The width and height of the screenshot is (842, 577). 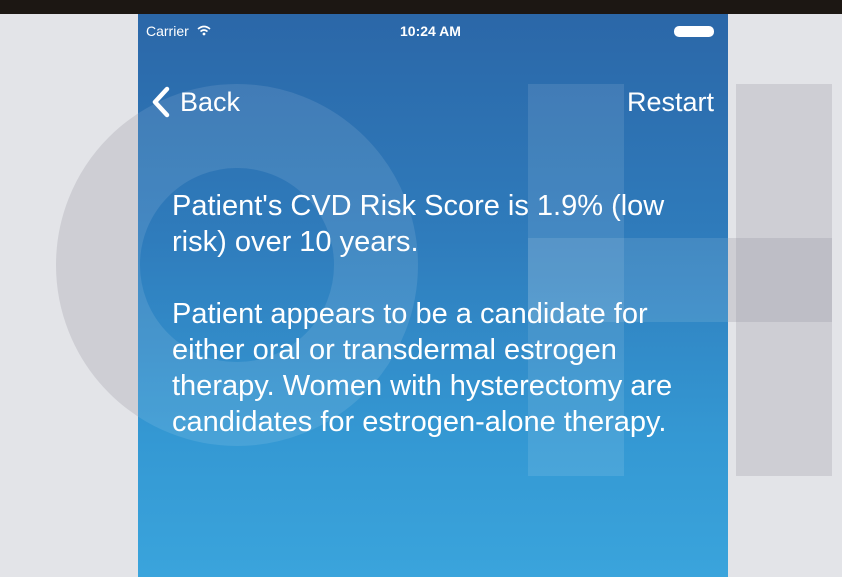 What do you see at coordinates (167, 31) in the screenshot?
I see `carrier-label: Carrier` at bounding box center [167, 31].